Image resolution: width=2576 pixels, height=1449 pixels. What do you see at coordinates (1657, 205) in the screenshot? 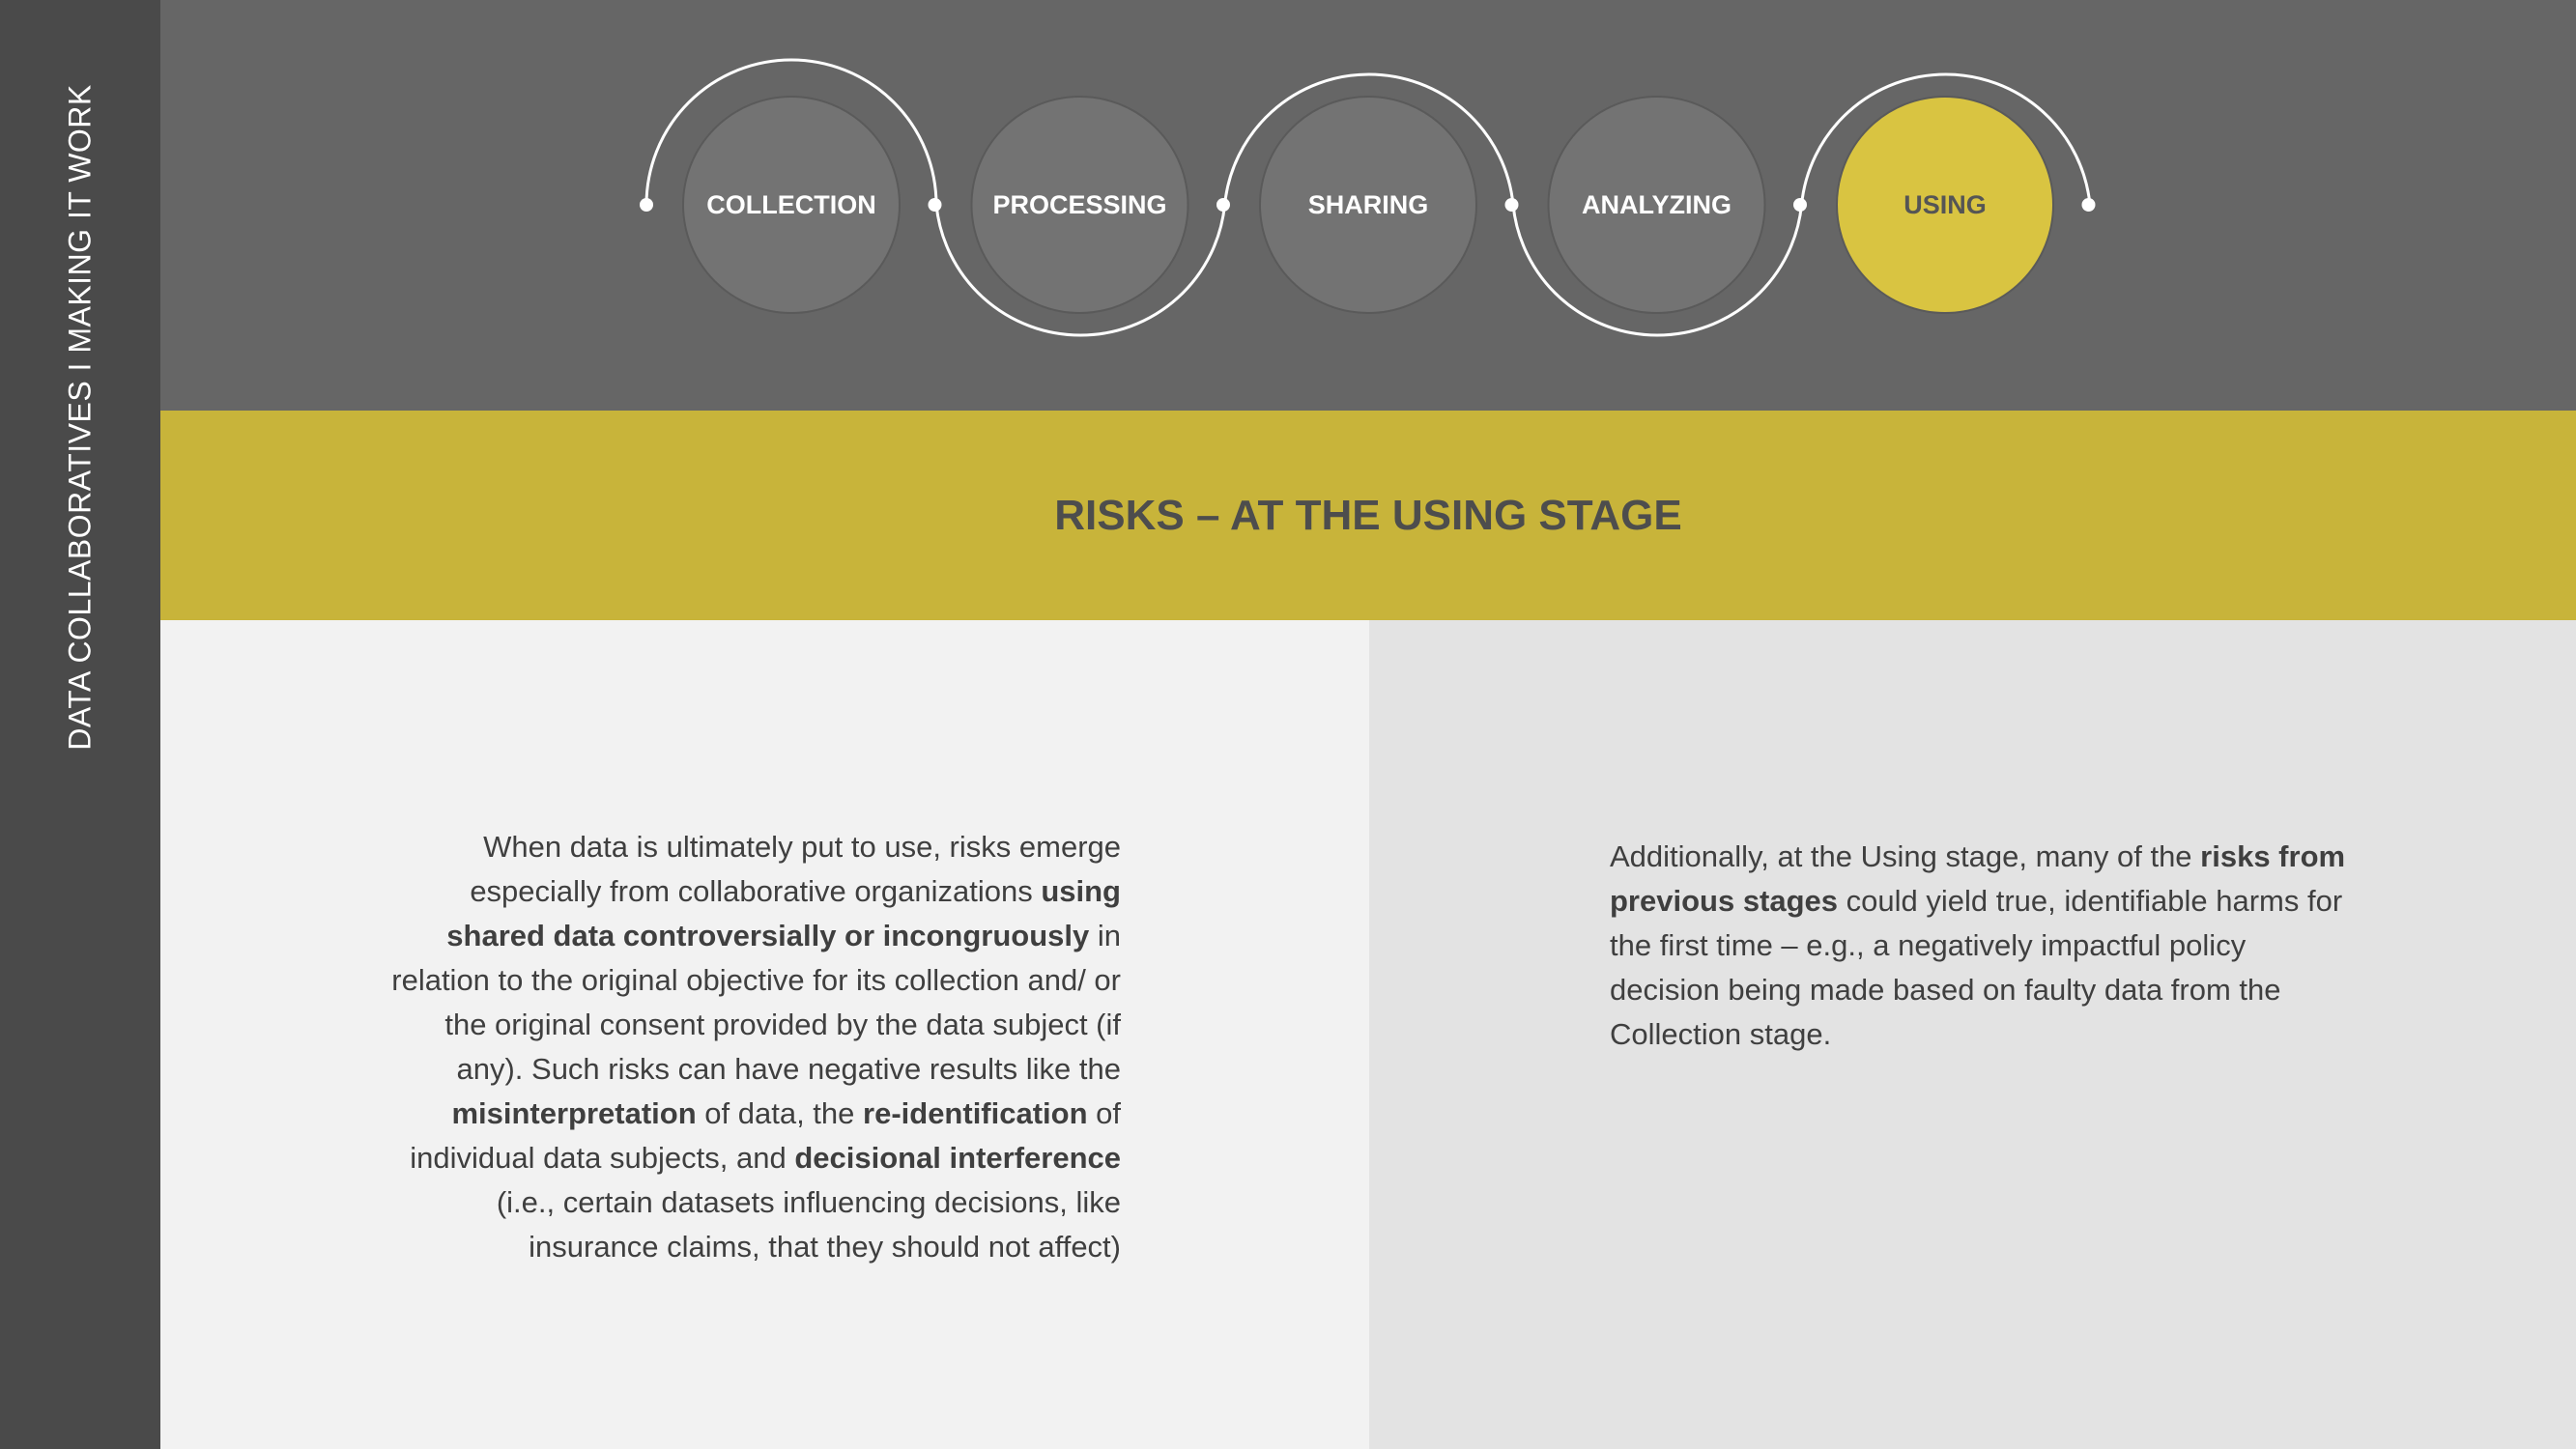
I see `stage-circle-analyzing` at bounding box center [1657, 205].